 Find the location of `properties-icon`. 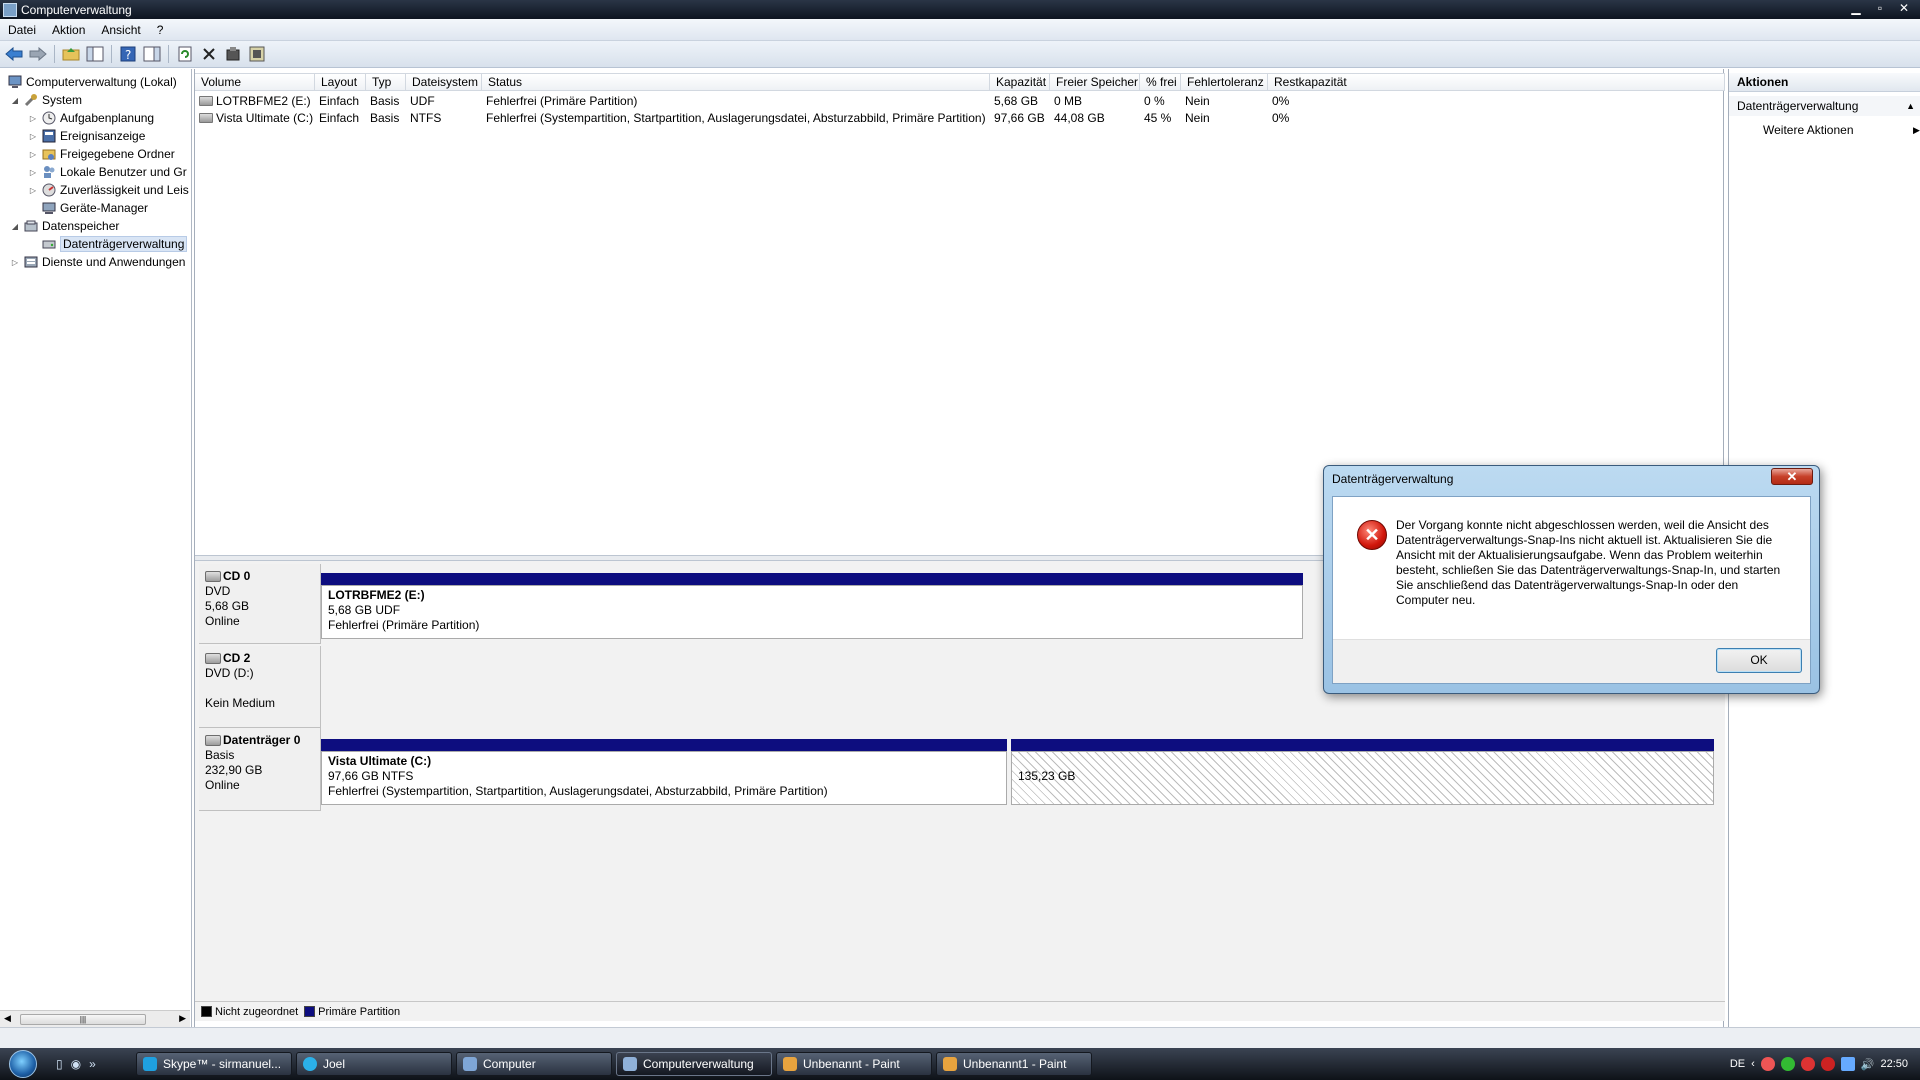

properties-icon is located at coordinates (233, 54).